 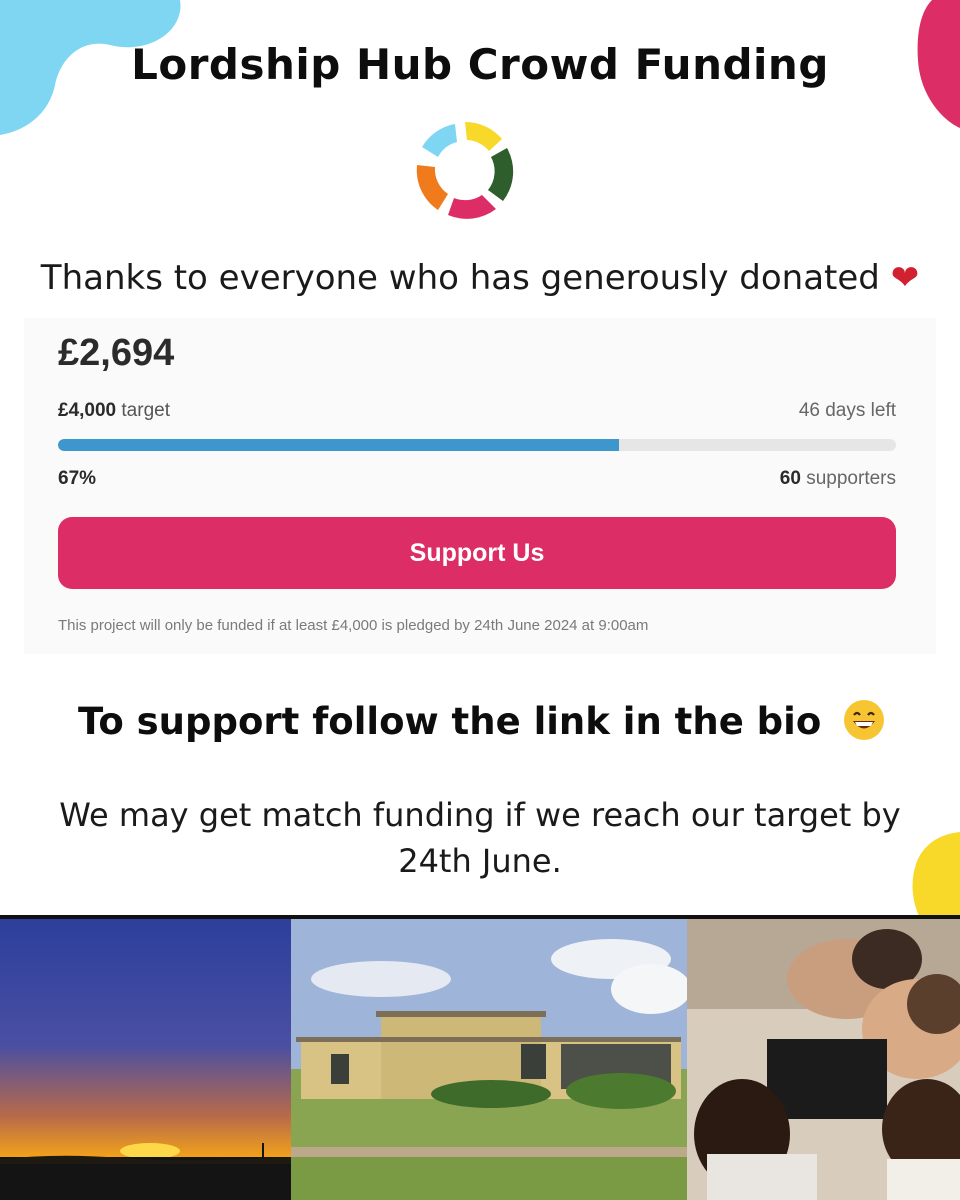 I want to click on heart-icon: ❤, so click(x=905, y=278).